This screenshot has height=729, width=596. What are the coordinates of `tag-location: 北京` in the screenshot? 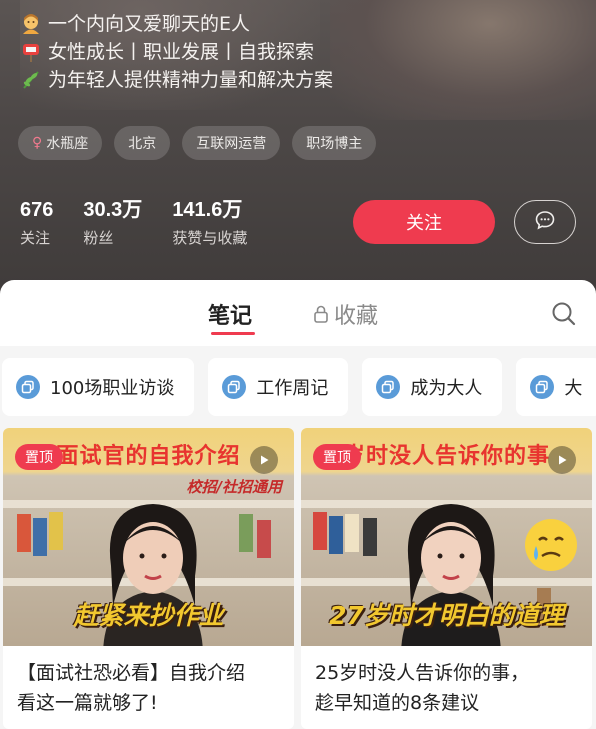 It's located at (142, 143).